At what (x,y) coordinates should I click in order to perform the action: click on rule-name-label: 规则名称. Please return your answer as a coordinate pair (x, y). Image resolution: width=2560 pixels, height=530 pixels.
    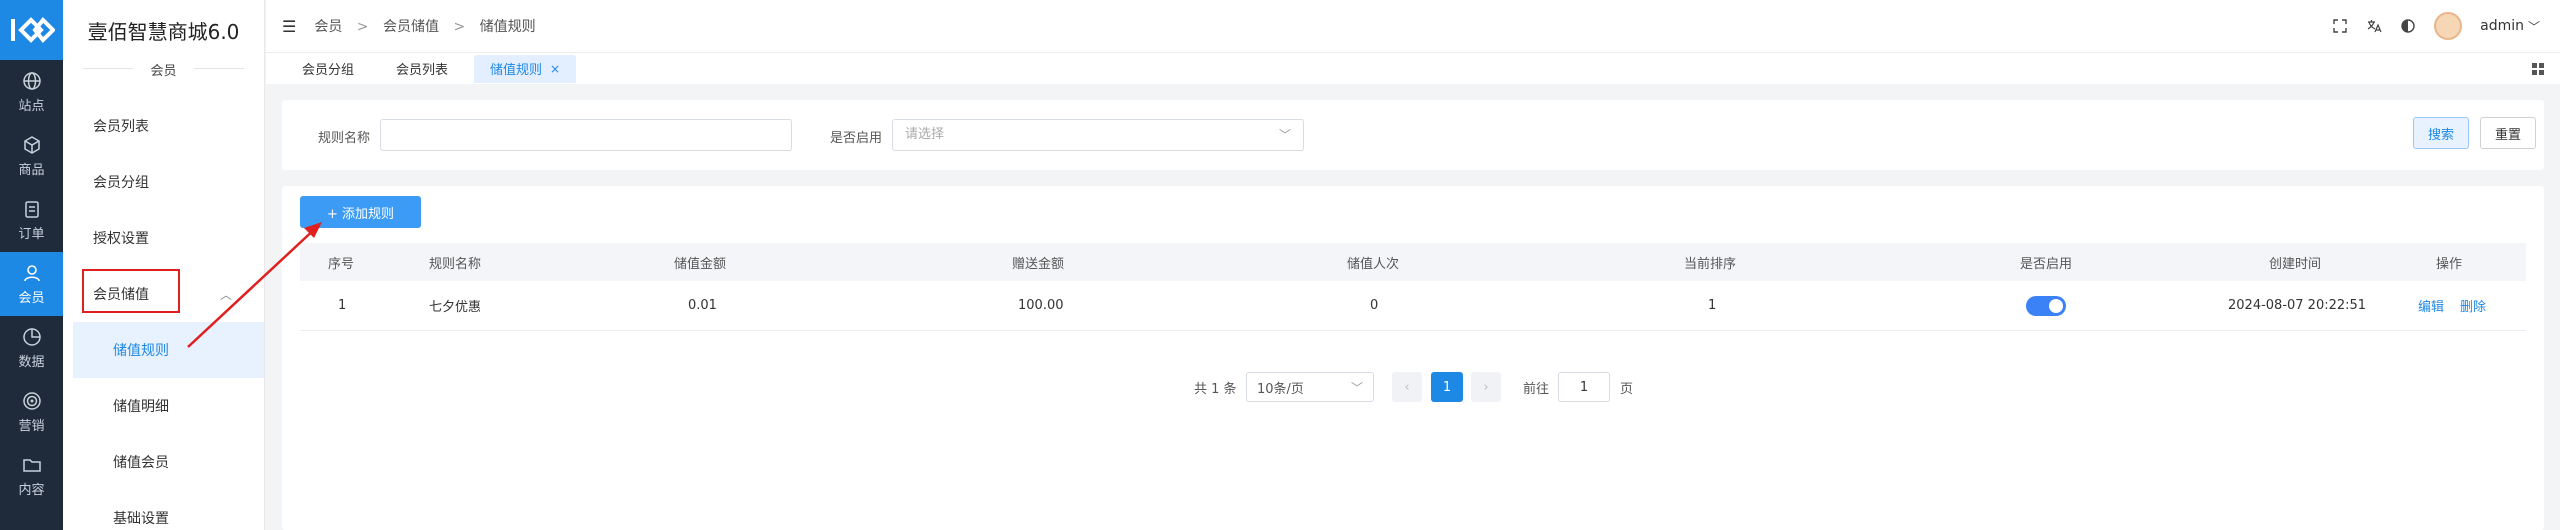
    Looking at the image, I should click on (344, 138).